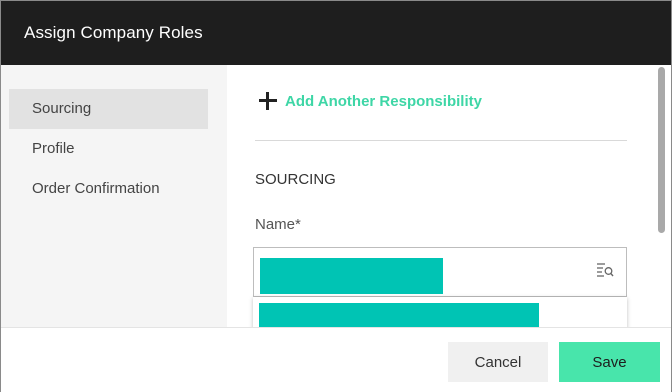  What do you see at coordinates (62, 108) in the screenshot?
I see `sidebar-item-label: Sourcing` at bounding box center [62, 108].